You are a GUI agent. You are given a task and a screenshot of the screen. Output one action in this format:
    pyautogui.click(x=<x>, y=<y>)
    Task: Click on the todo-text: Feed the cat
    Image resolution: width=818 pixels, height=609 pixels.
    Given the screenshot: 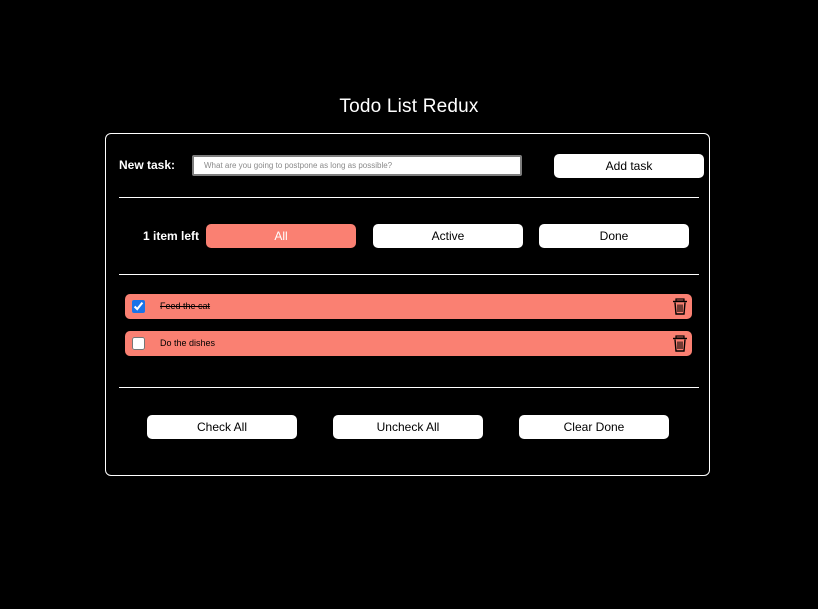 What is the action you would take?
    pyautogui.click(x=185, y=306)
    